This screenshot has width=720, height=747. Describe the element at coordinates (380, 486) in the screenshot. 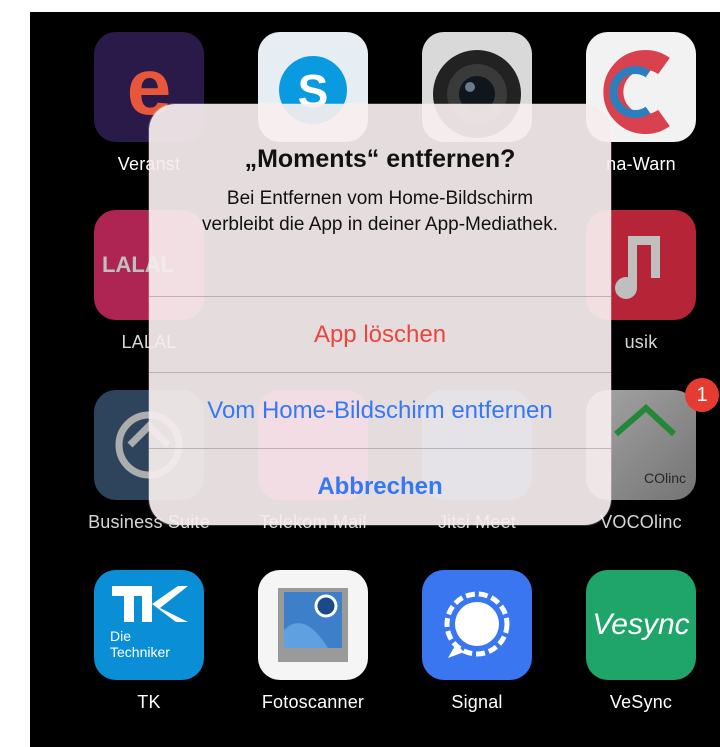

I see `cancel-button: Abbrechen` at that location.